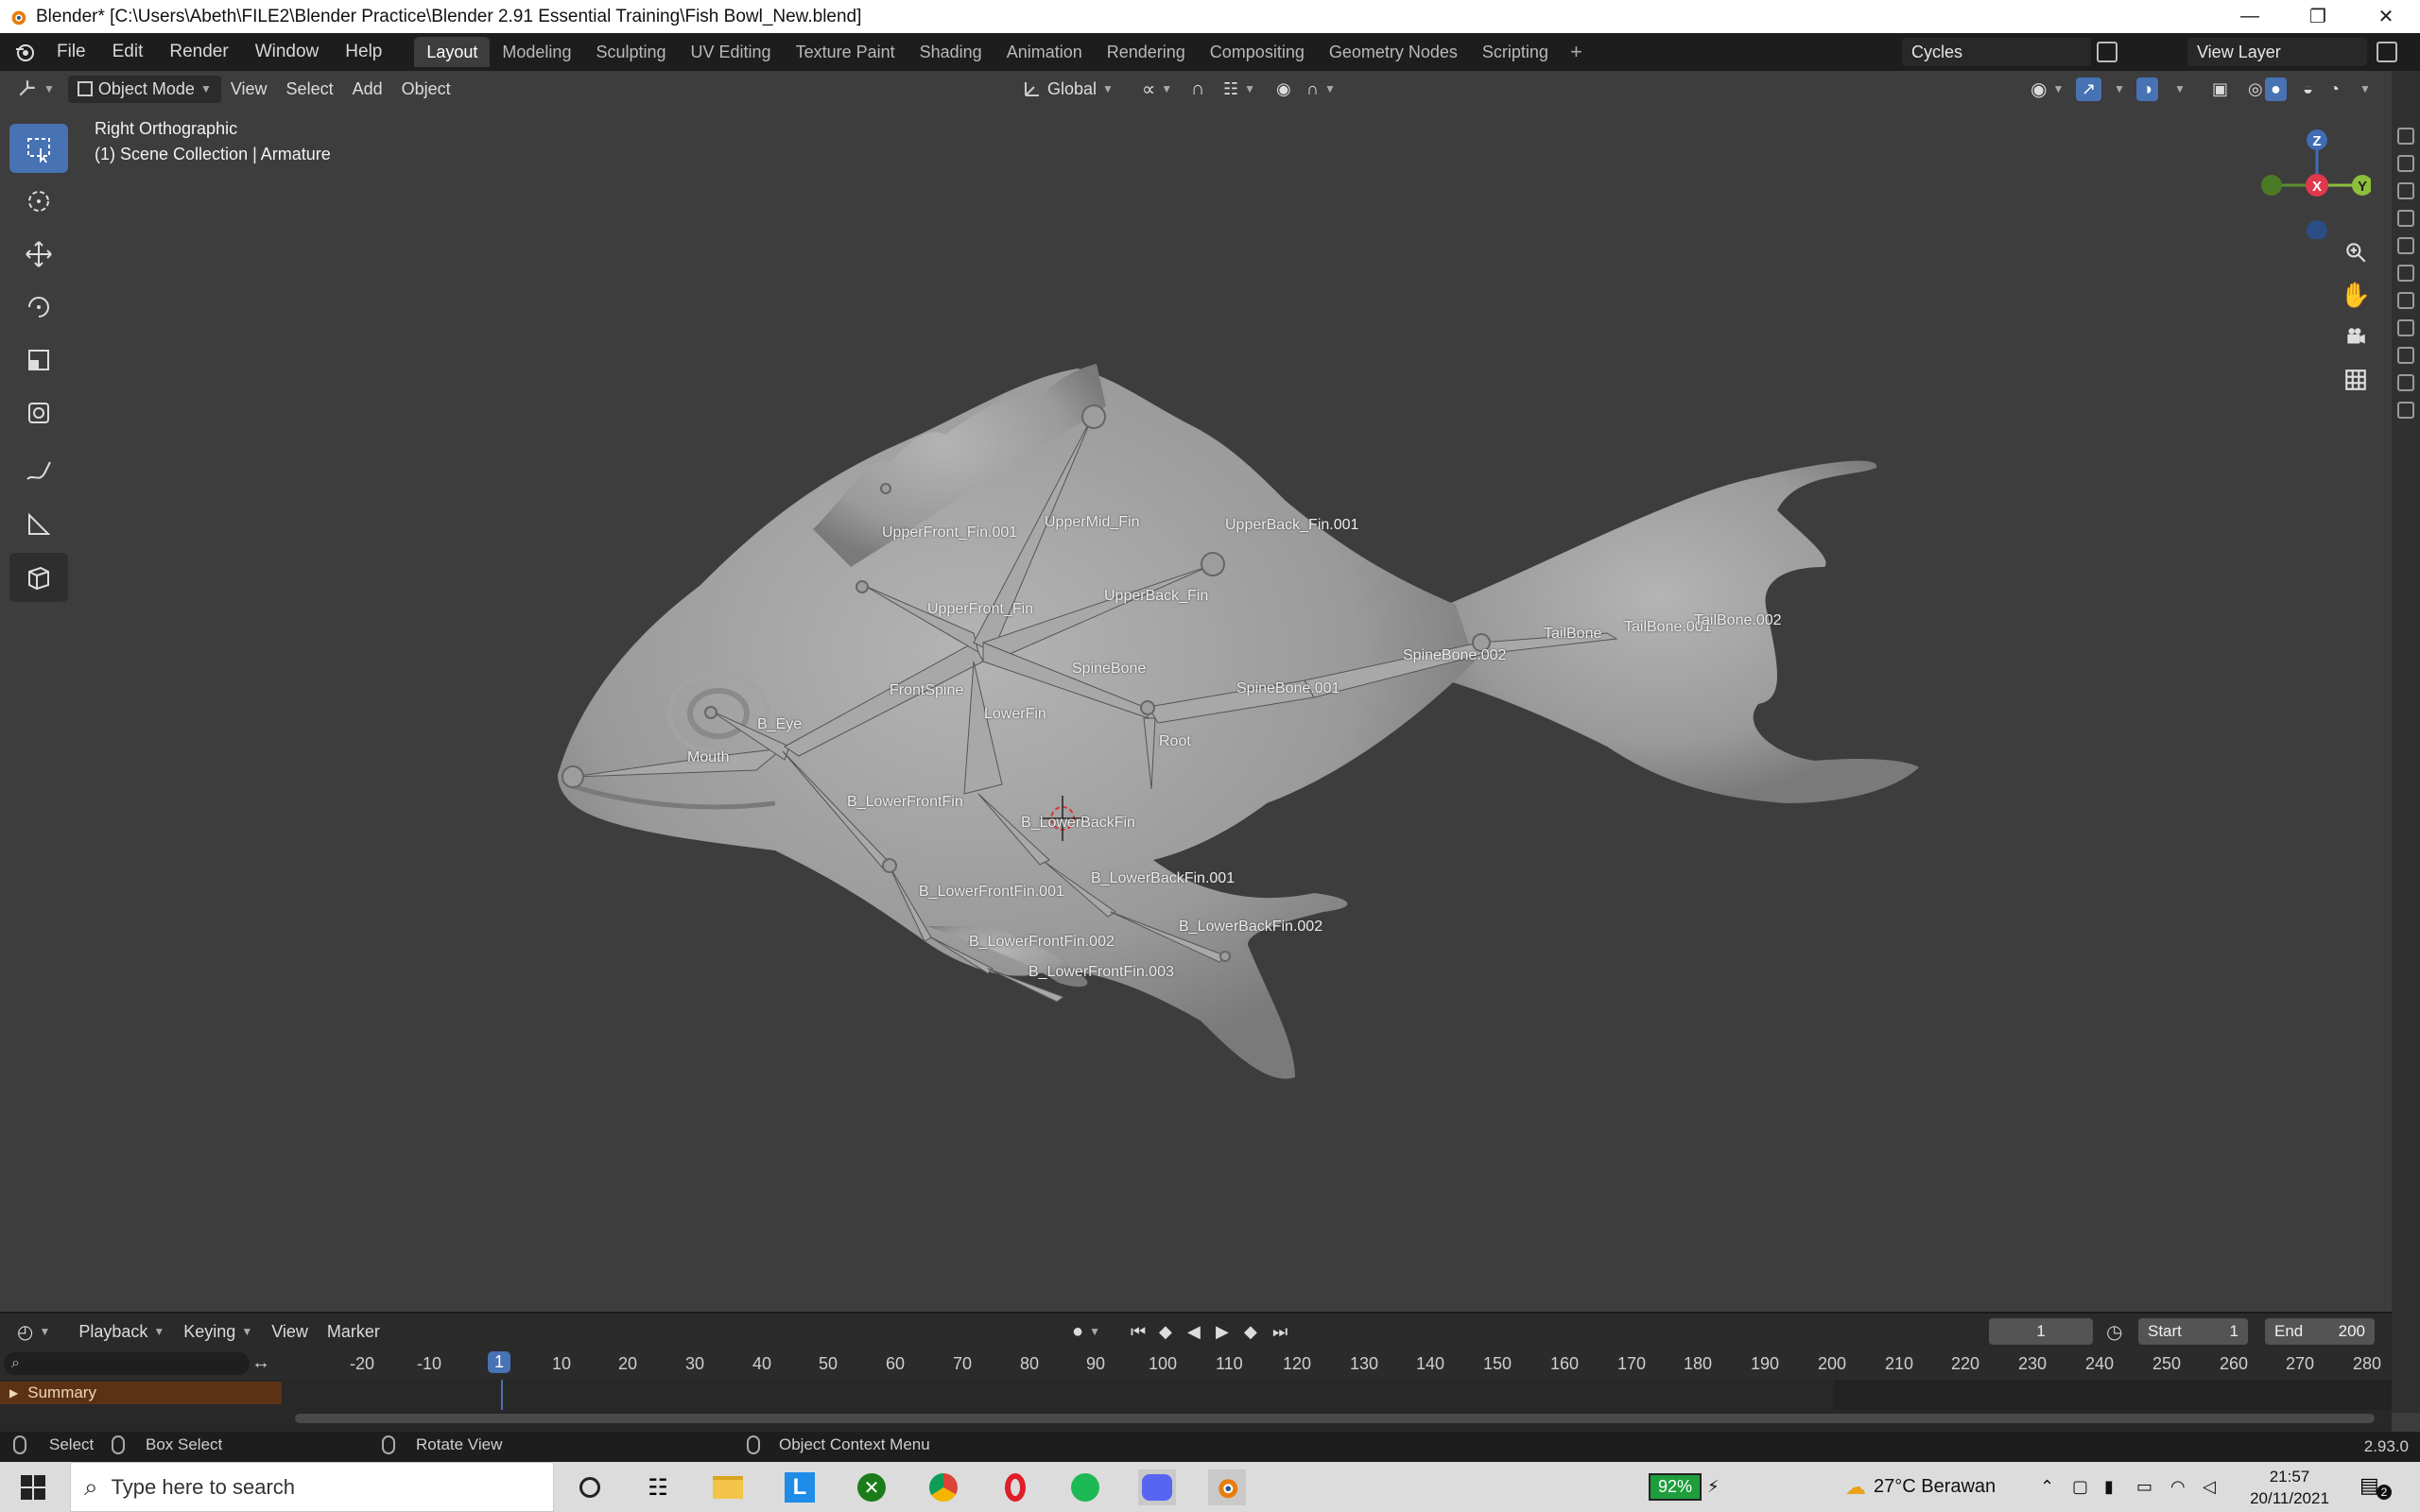 The width and height of the screenshot is (2420, 1512). What do you see at coordinates (2119, 88) in the screenshot?
I see `gizmo-dropdown: ▼` at bounding box center [2119, 88].